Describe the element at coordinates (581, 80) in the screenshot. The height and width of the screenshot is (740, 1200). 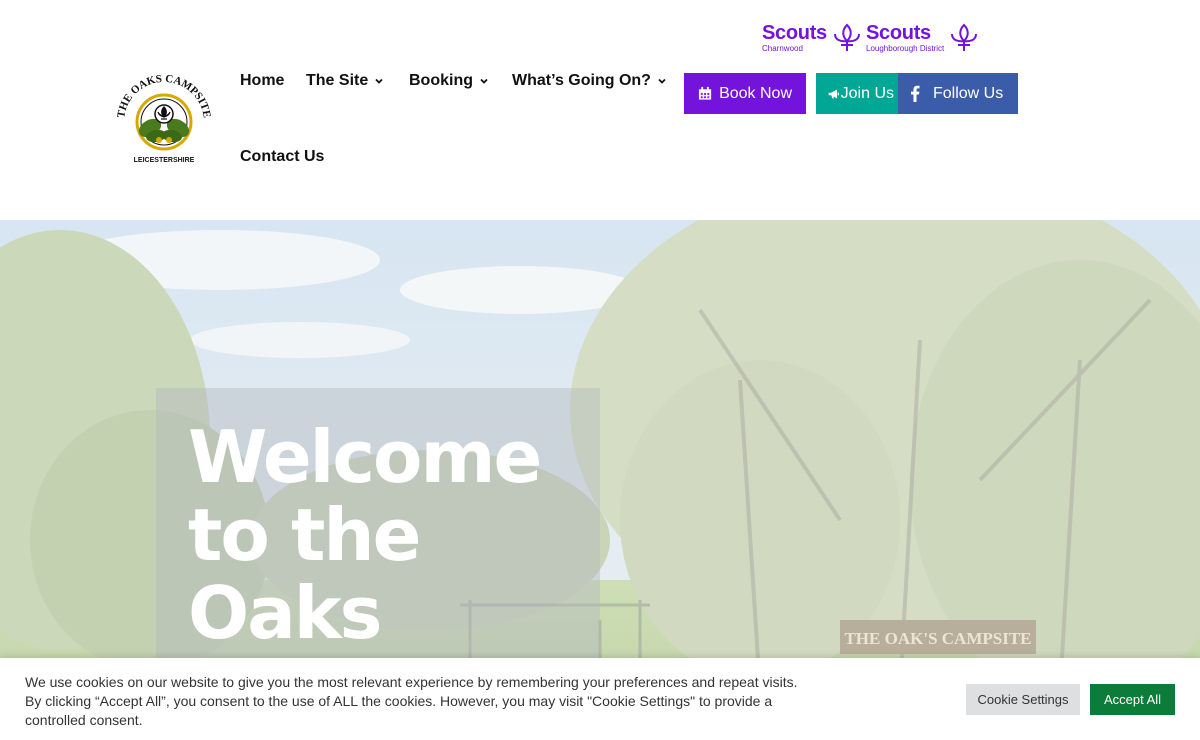
I see `nav-item-label: What’s Going On?` at that location.